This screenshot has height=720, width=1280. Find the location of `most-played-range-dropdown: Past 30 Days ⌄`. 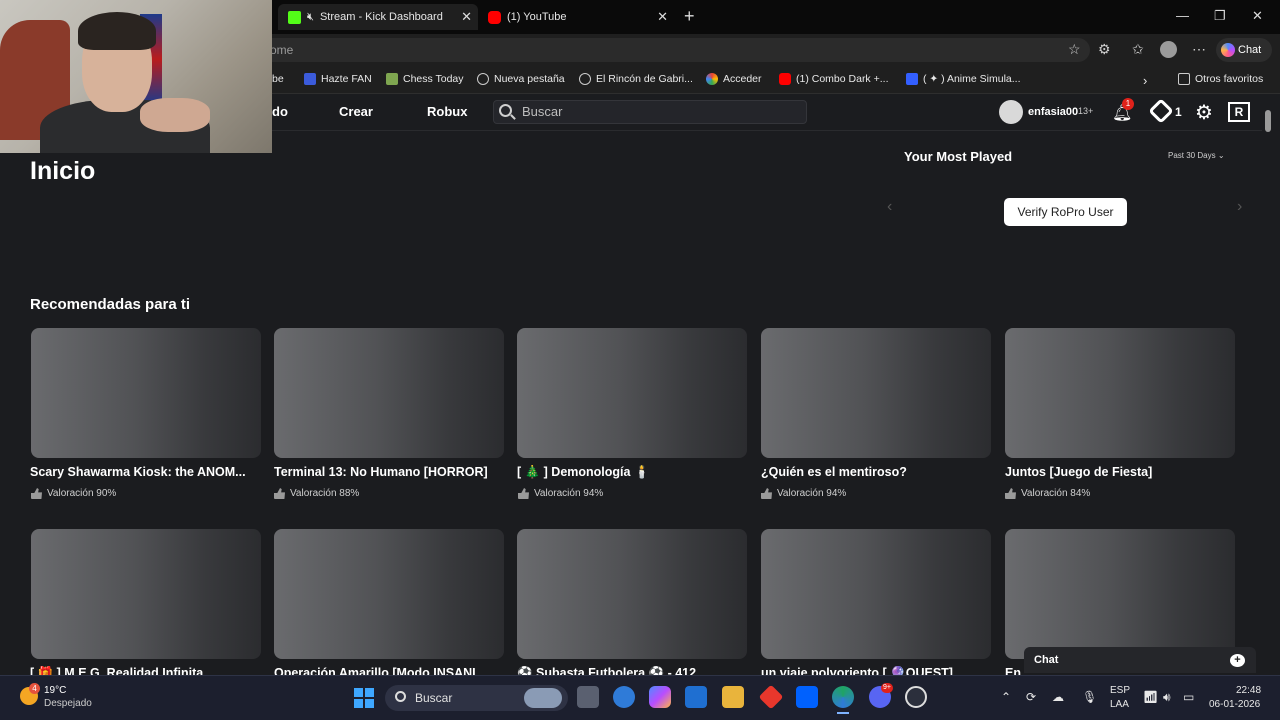

most-played-range-dropdown: Past 30 Days ⌄ is located at coordinates (1196, 155).